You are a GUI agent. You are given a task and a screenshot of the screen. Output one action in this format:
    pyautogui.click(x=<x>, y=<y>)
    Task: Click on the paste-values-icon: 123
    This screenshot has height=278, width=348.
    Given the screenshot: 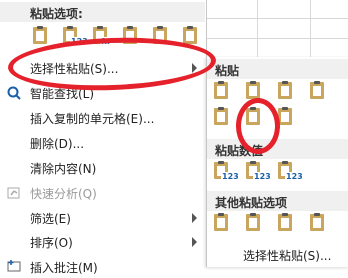 What is the action you would take?
    pyautogui.click(x=225, y=174)
    